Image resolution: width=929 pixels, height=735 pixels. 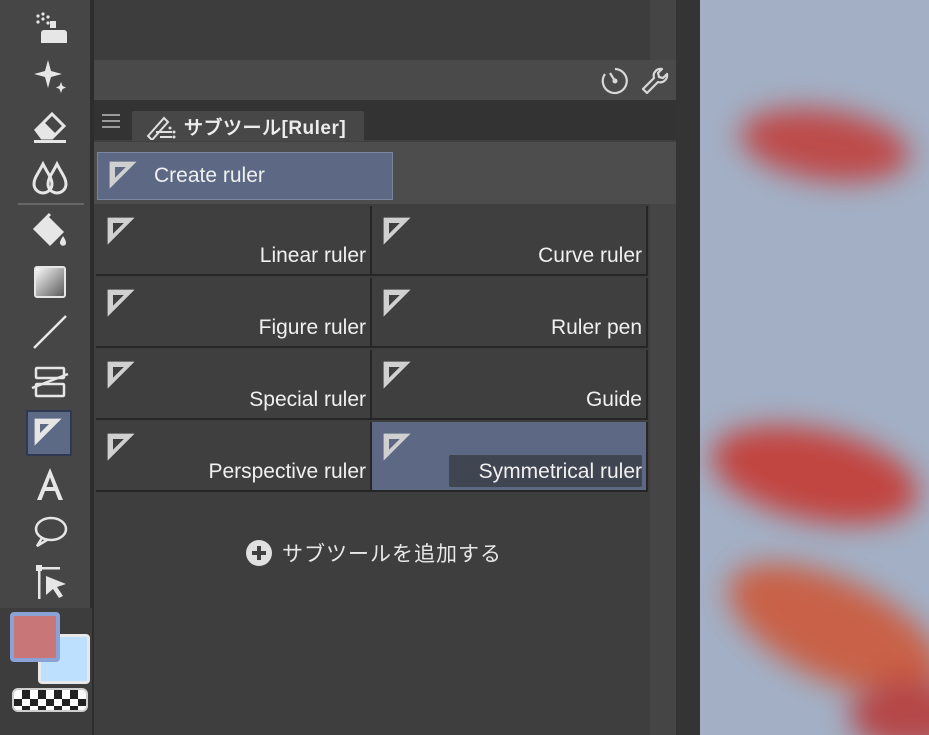 What do you see at coordinates (510, 385) in the screenshot?
I see `subtool-guide: Guide` at bounding box center [510, 385].